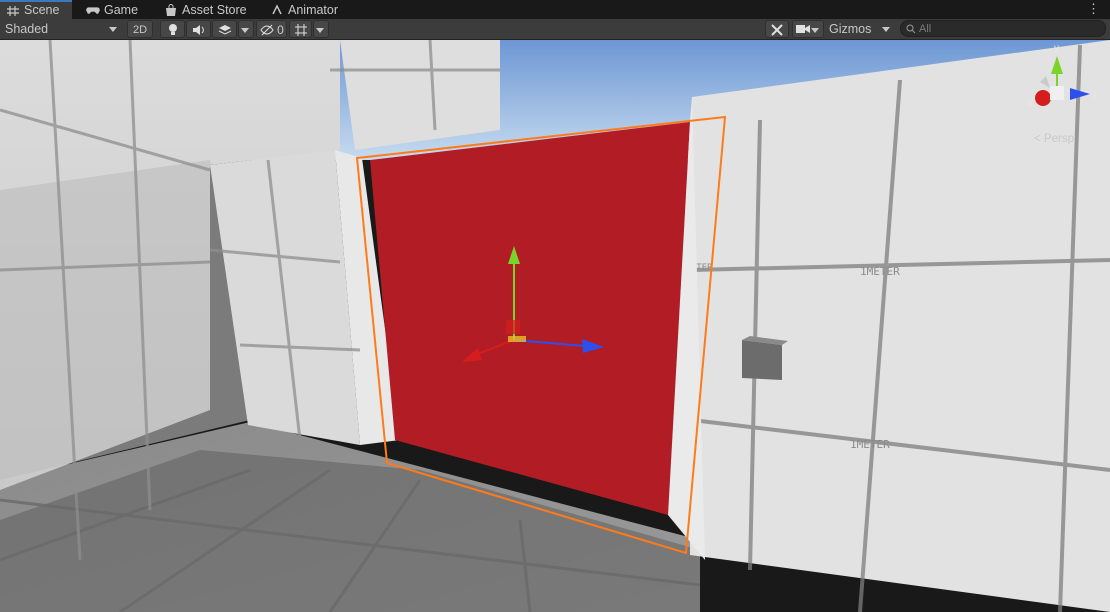 The height and width of the screenshot is (612, 1110). I want to click on gizmos-button: Gizmos, so click(852, 29).